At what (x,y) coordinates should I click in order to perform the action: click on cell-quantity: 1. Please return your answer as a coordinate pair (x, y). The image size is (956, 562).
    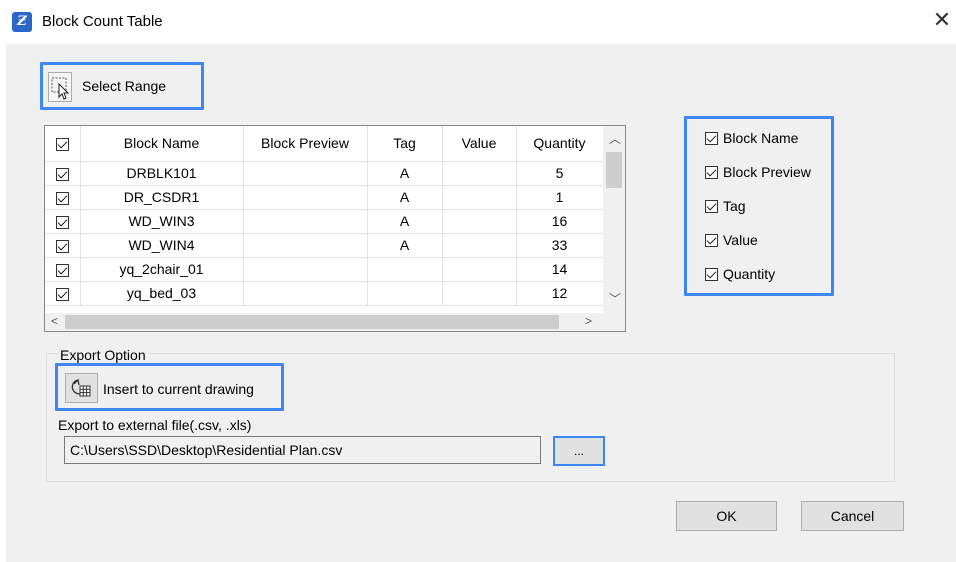
    Looking at the image, I should click on (560, 197).